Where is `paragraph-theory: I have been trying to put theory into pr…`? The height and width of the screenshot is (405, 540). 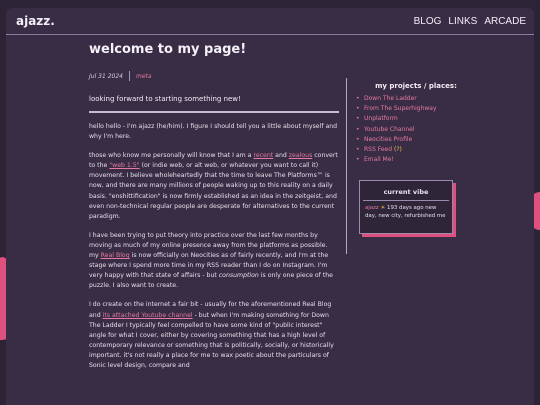 paragraph-theory: I have been trying to put theory into pr… is located at coordinates (211, 260).